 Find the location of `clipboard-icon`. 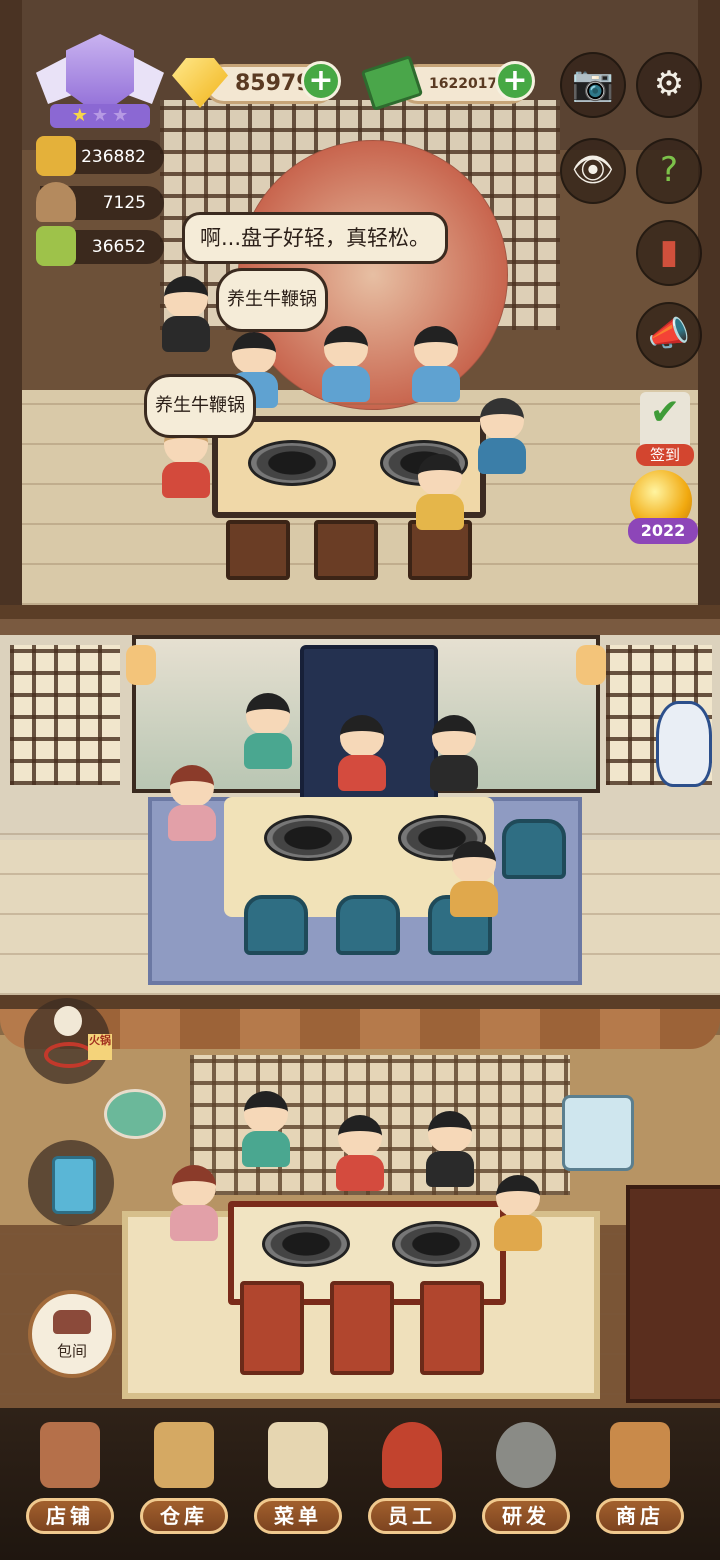

clipboard-icon is located at coordinates (74, 1185).